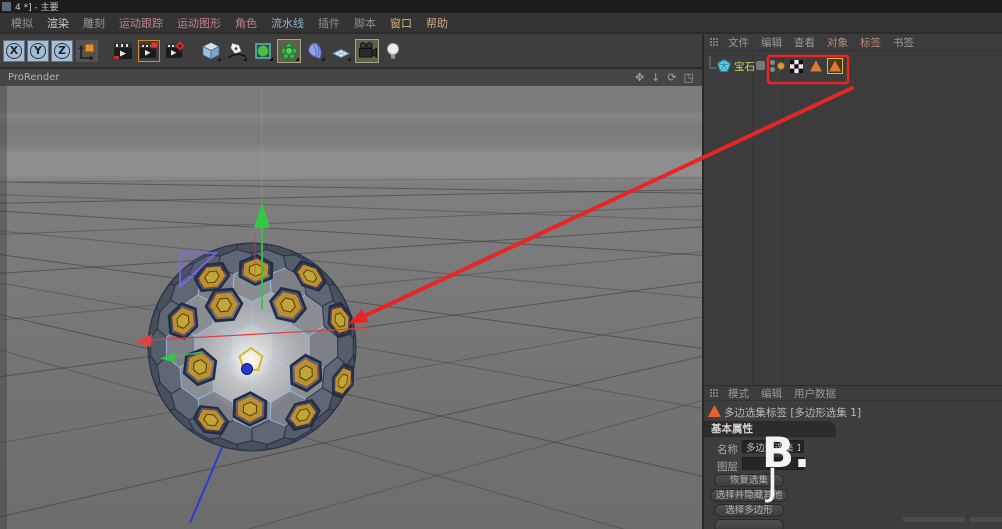  Describe the element at coordinates (501, 6) in the screenshot. I see `title-bar: 4 *] - 主要` at that location.